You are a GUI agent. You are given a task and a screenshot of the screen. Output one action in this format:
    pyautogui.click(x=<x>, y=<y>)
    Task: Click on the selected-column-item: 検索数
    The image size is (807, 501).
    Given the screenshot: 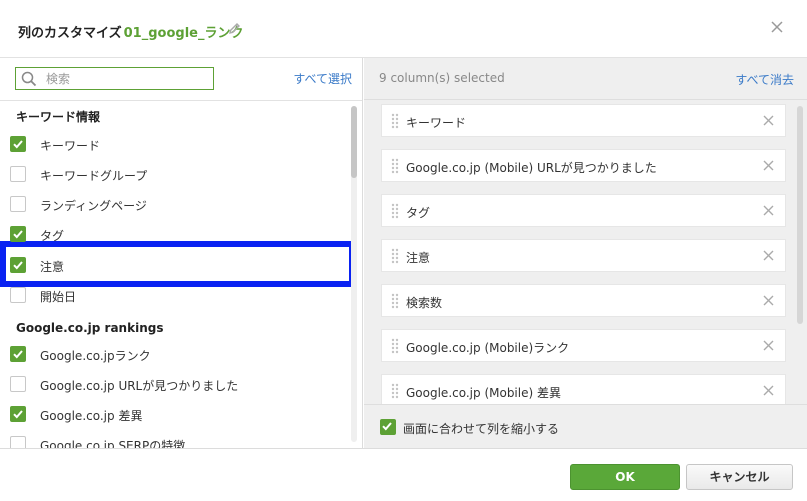 What is the action you would take?
    pyautogui.click(x=583, y=300)
    